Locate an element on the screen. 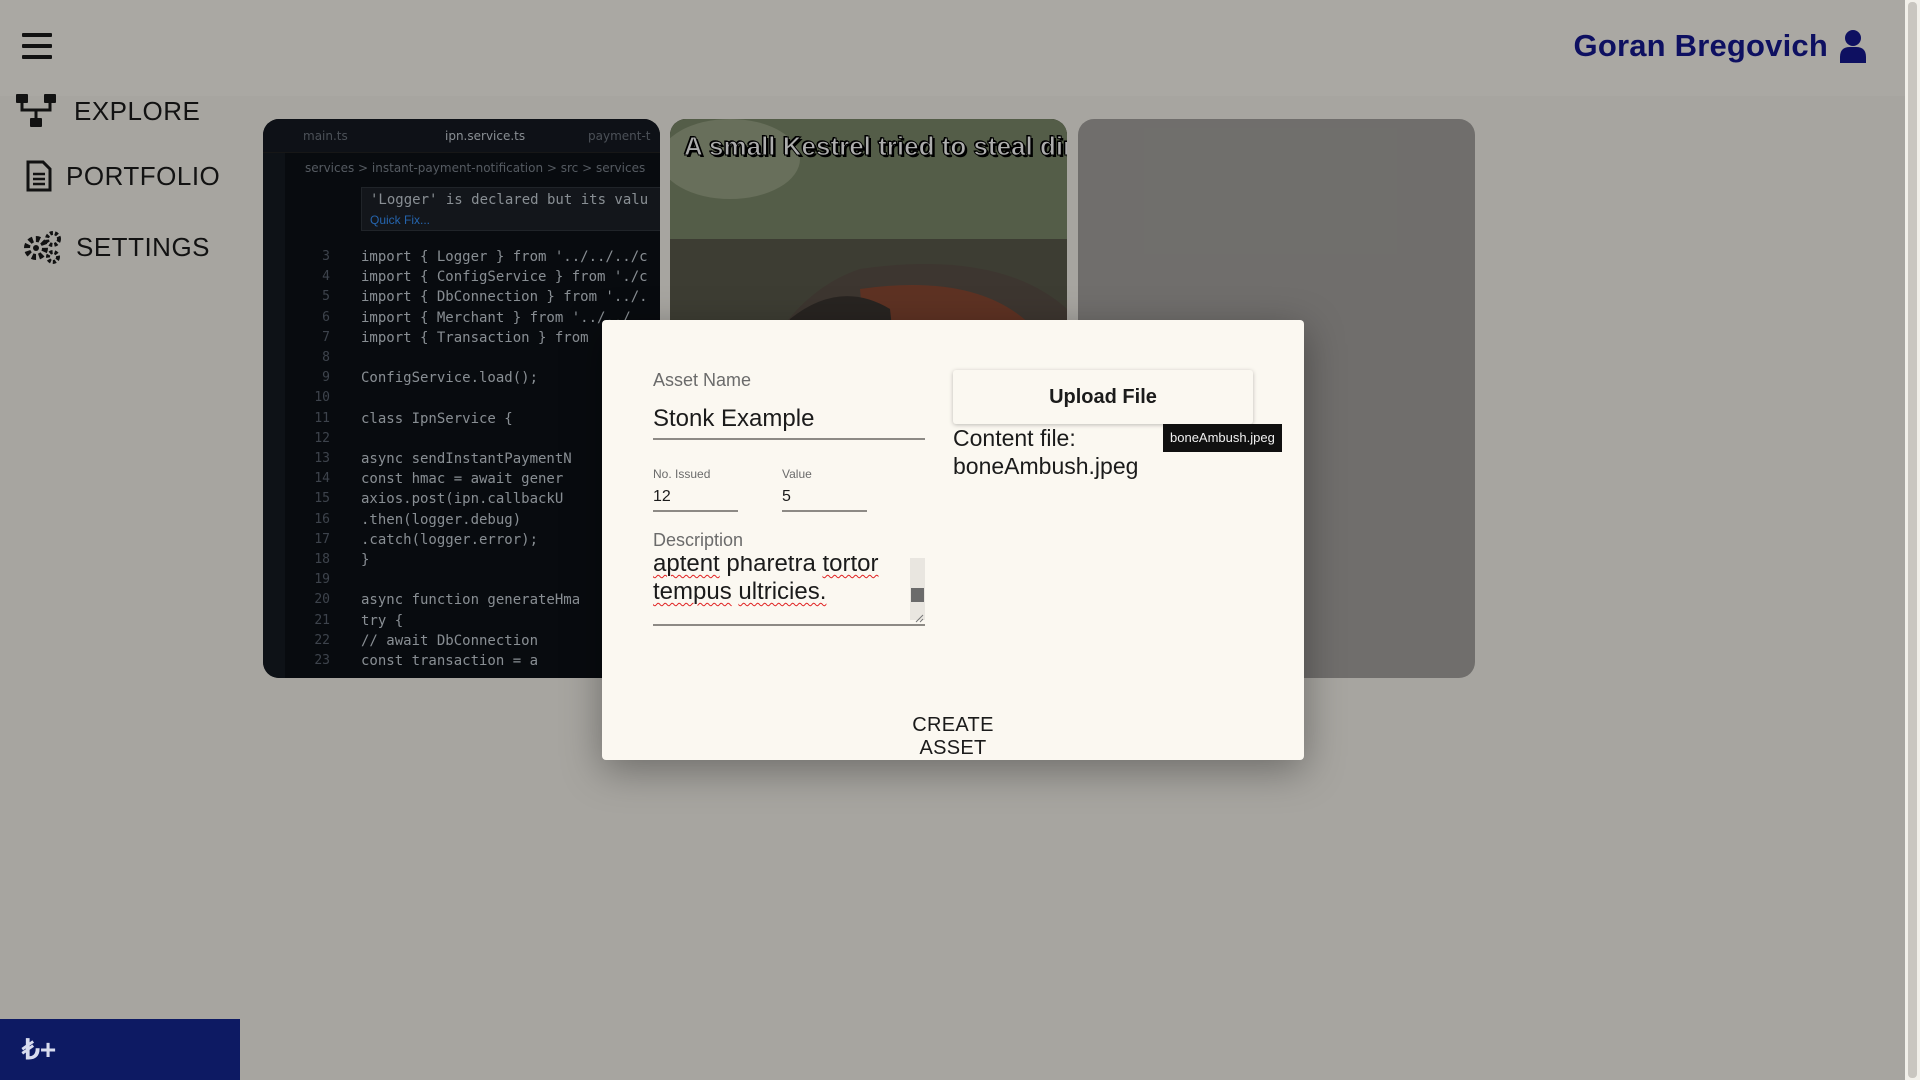  description-word: tempus is located at coordinates (692, 591).